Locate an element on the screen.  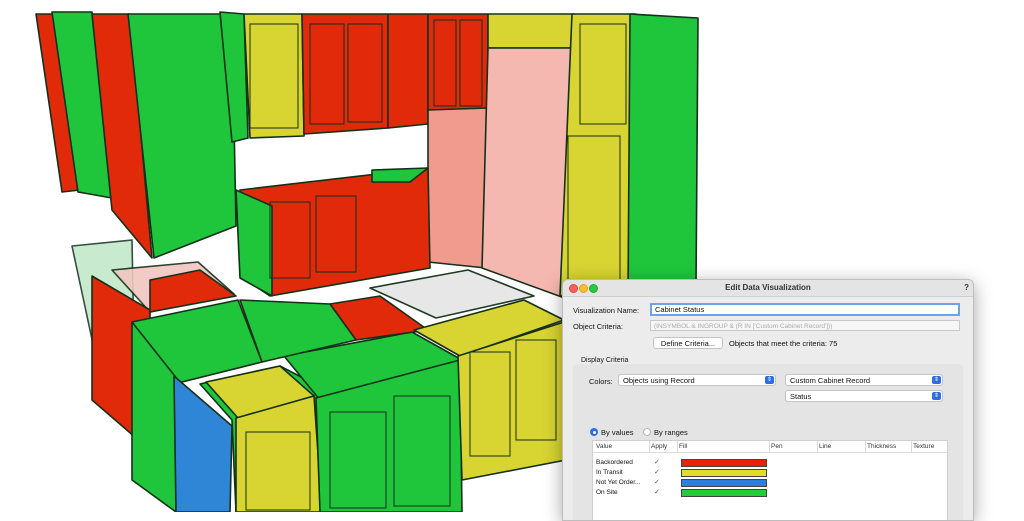
by-ranges-label: By ranges is located at coordinates (671, 432).